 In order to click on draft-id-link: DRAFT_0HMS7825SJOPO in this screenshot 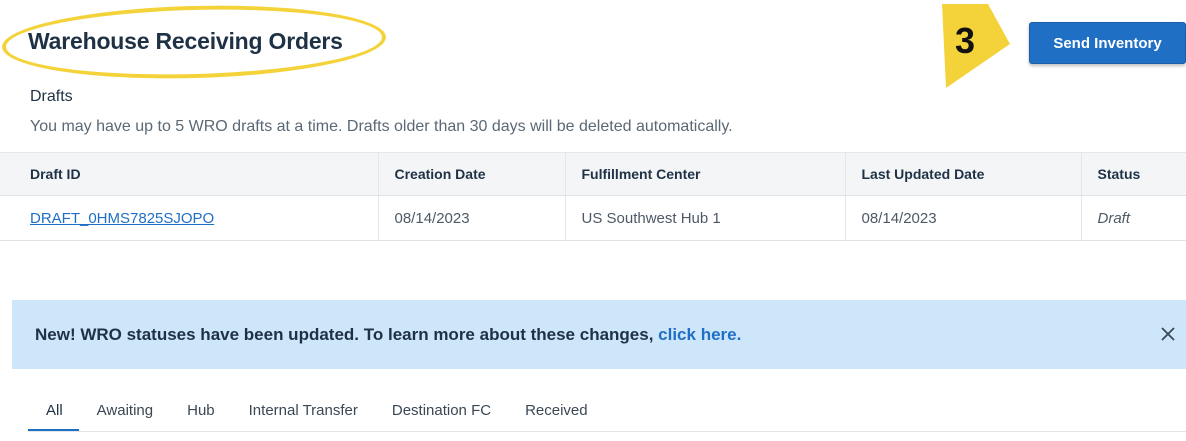, I will do `click(122, 218)`.